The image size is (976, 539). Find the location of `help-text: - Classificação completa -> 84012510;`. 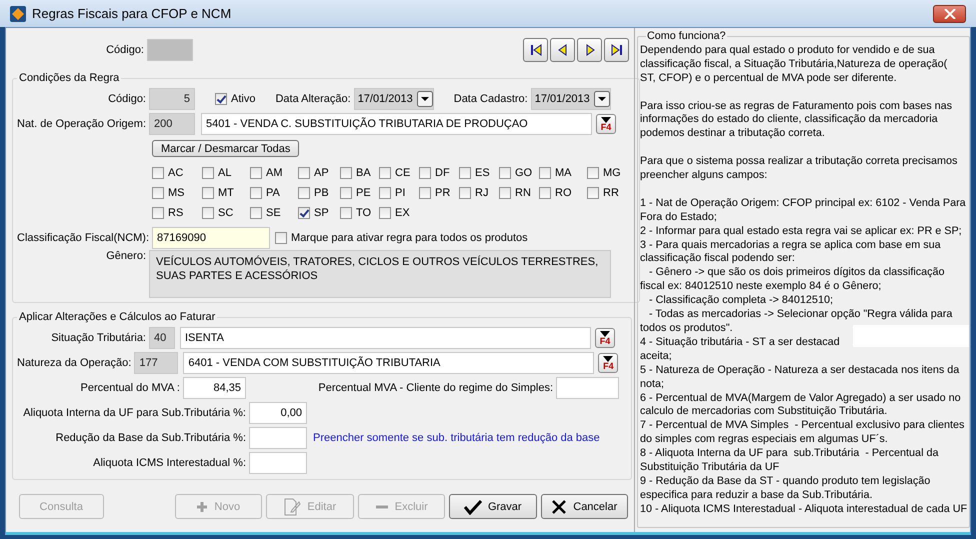

help-text: - Classificação completa -> 84012510; is located at coordinates (740, 301).